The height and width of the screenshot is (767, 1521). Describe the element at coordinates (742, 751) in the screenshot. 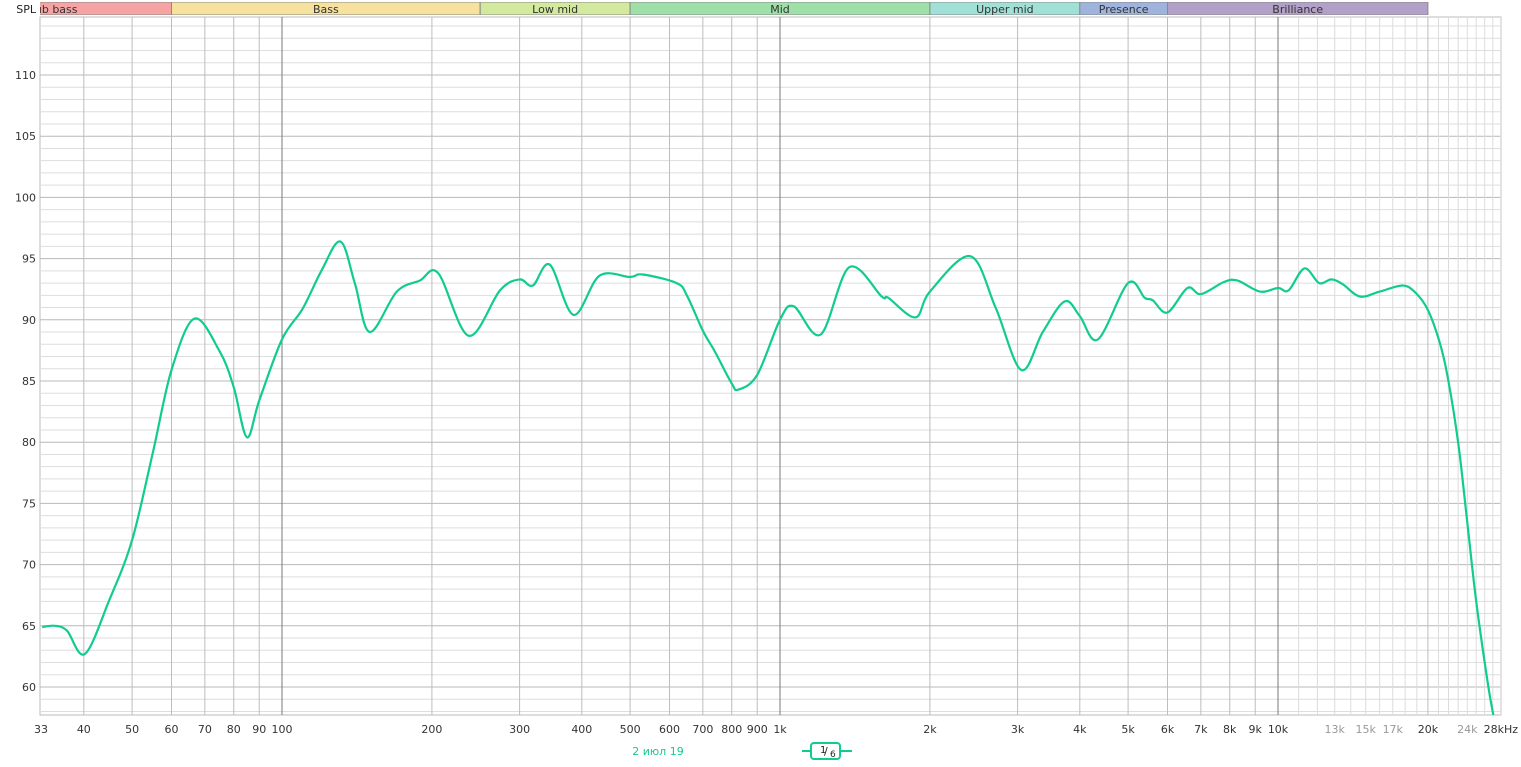

I see `footer: 2 июл 19 1 / 6` at that location.